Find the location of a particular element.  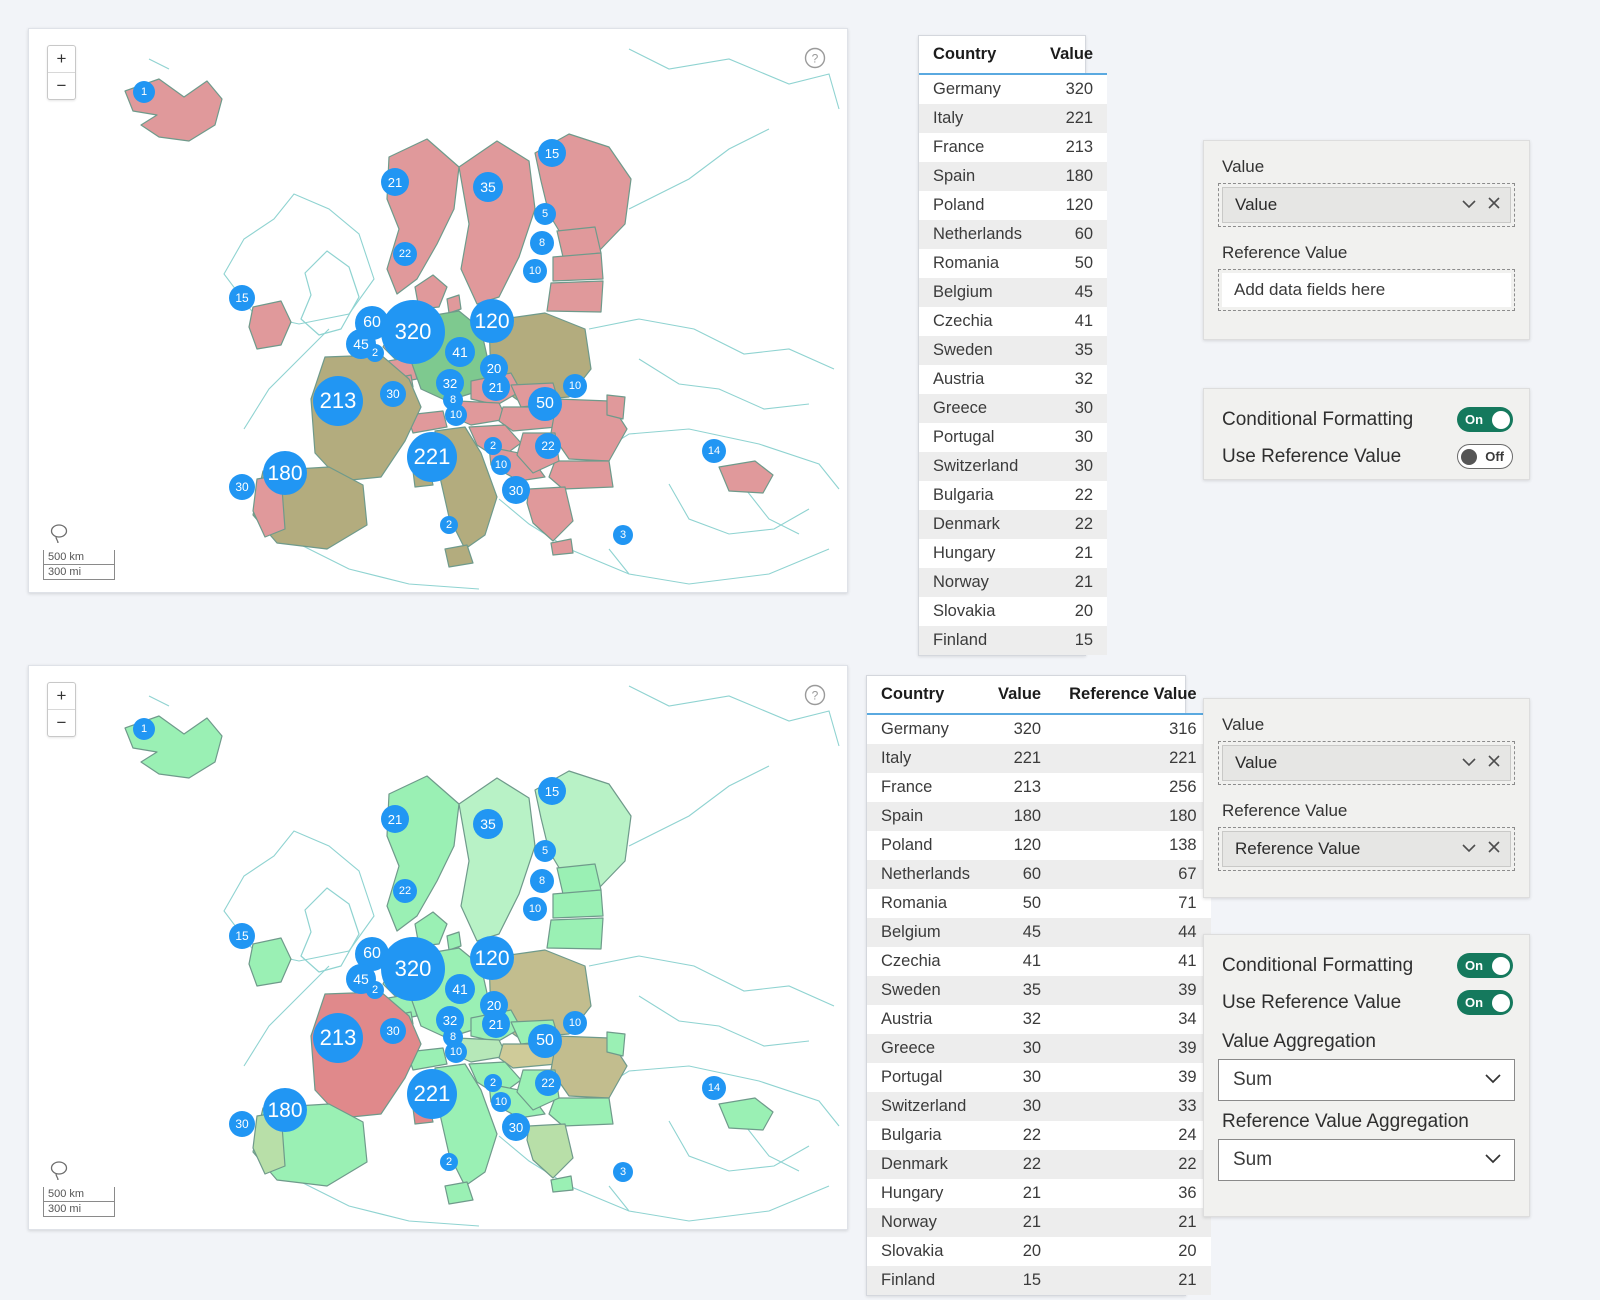

table-row: Poland 120 is located at coordinates (1013, 205).